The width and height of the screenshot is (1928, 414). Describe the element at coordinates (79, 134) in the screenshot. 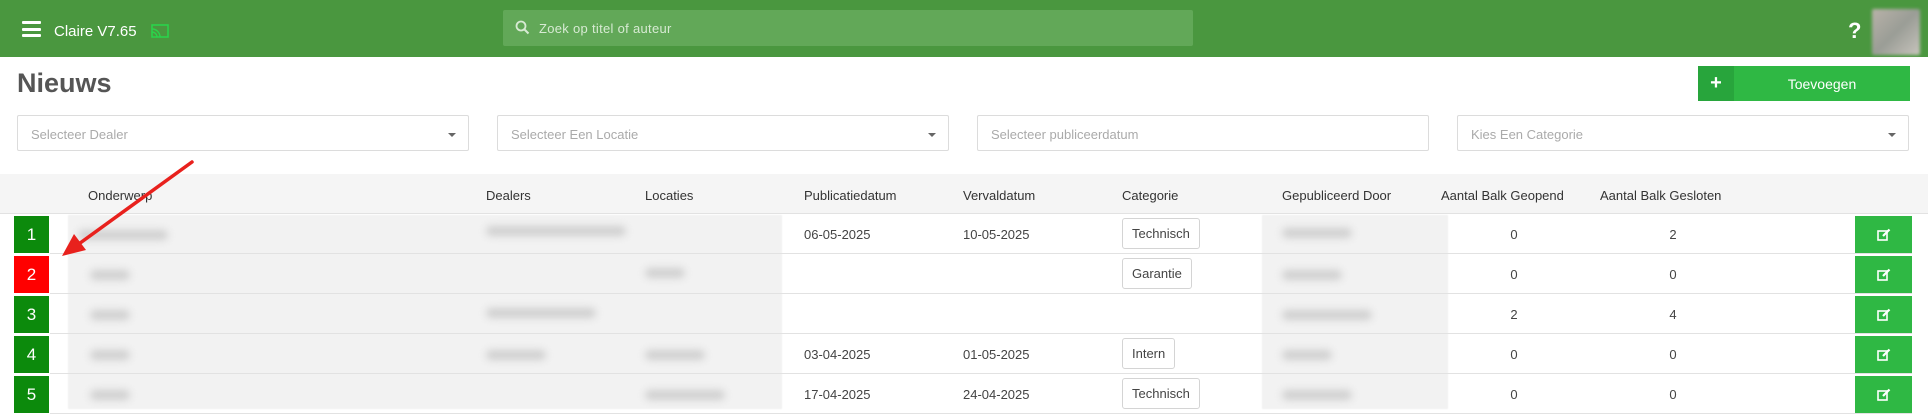

I see `dealer-select-placeholder: Selecteer Dealer` at that location.